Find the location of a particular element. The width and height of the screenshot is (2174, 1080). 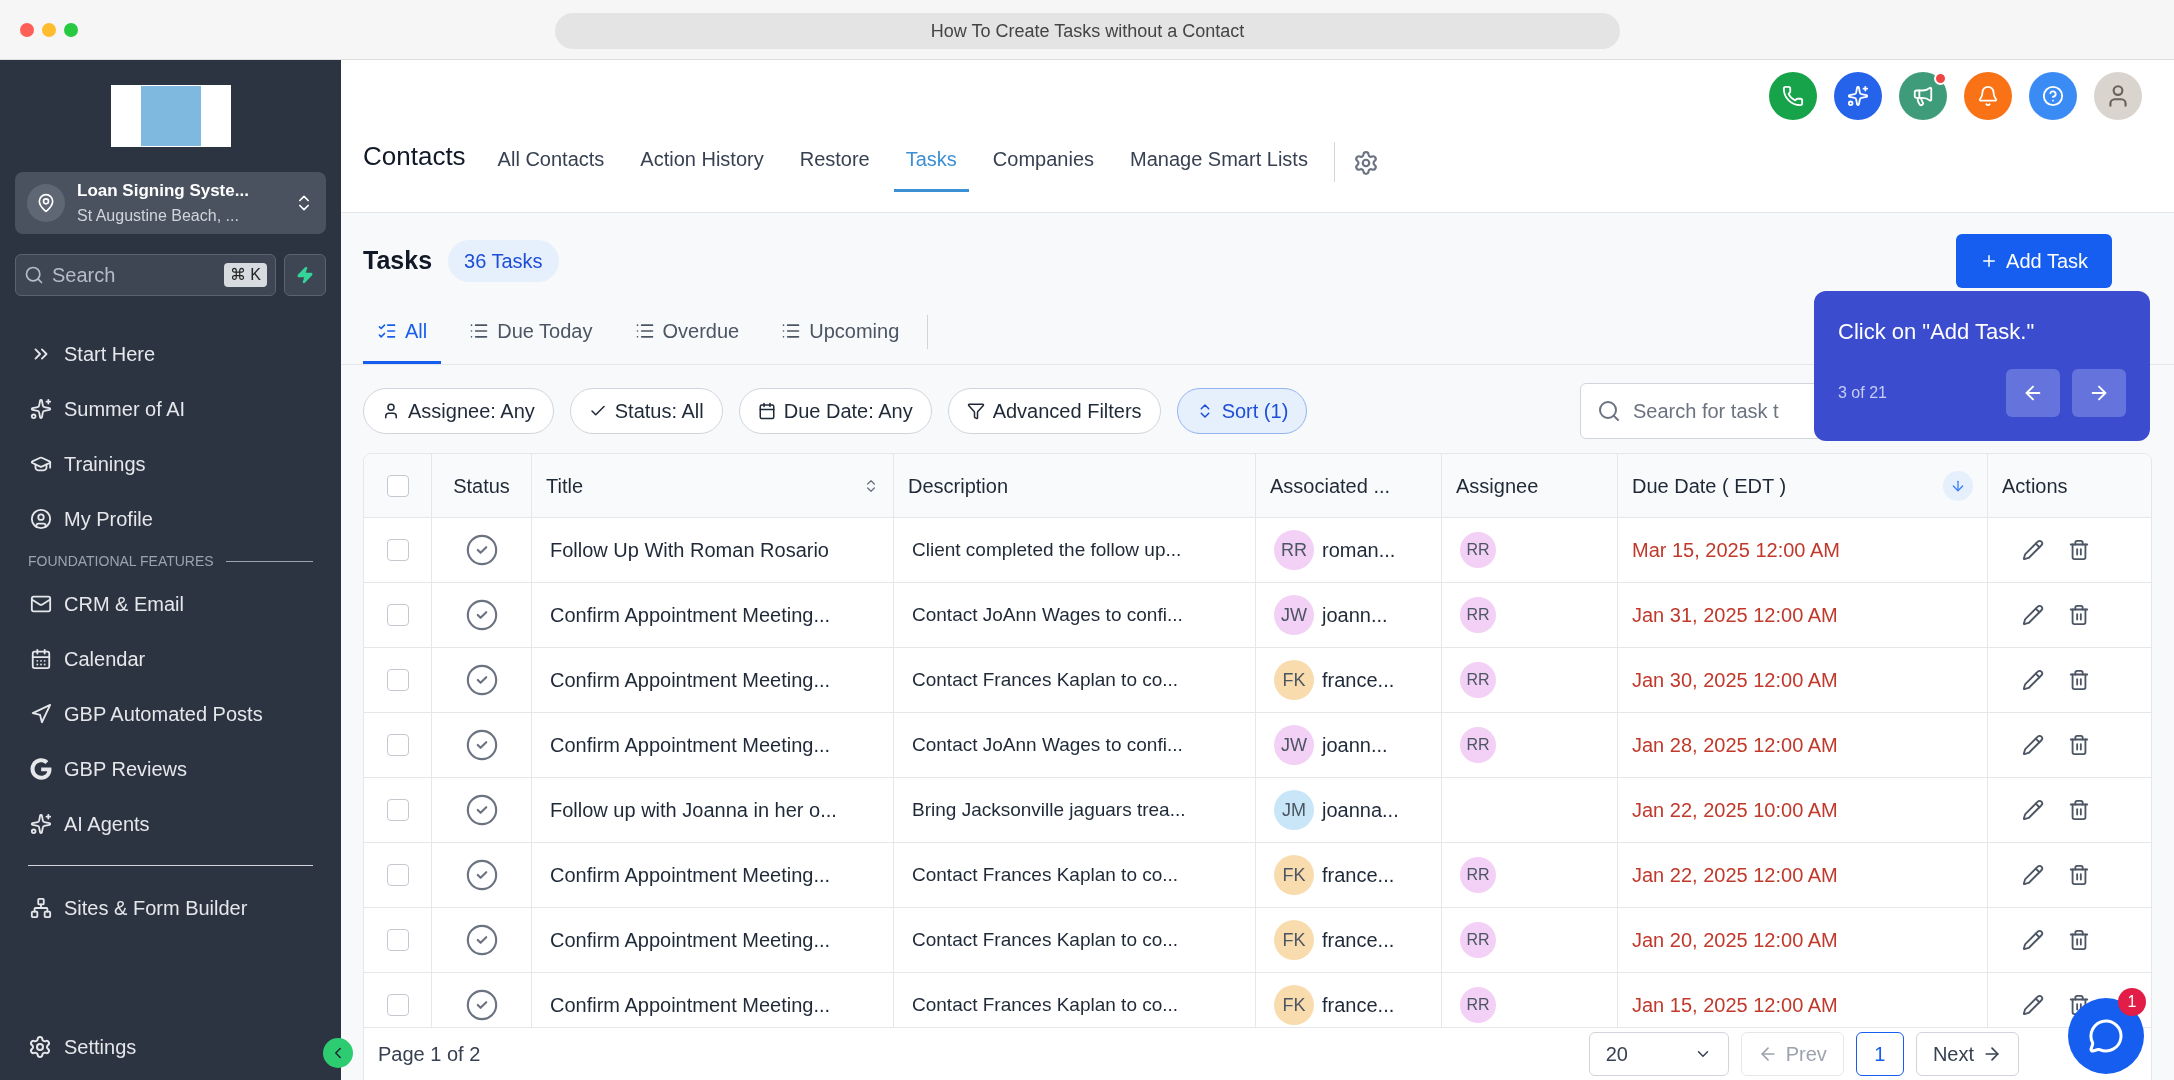

due-date: Jan 31, 2025 12:00 AM is located at coordinates (1735, 615).